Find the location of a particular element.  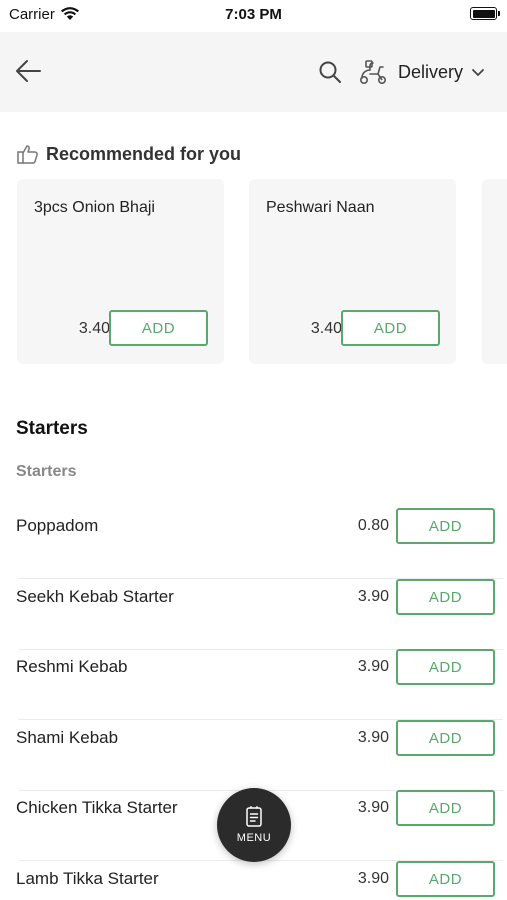

menu-fab-button: MENU is located at coordinates (254, 825).